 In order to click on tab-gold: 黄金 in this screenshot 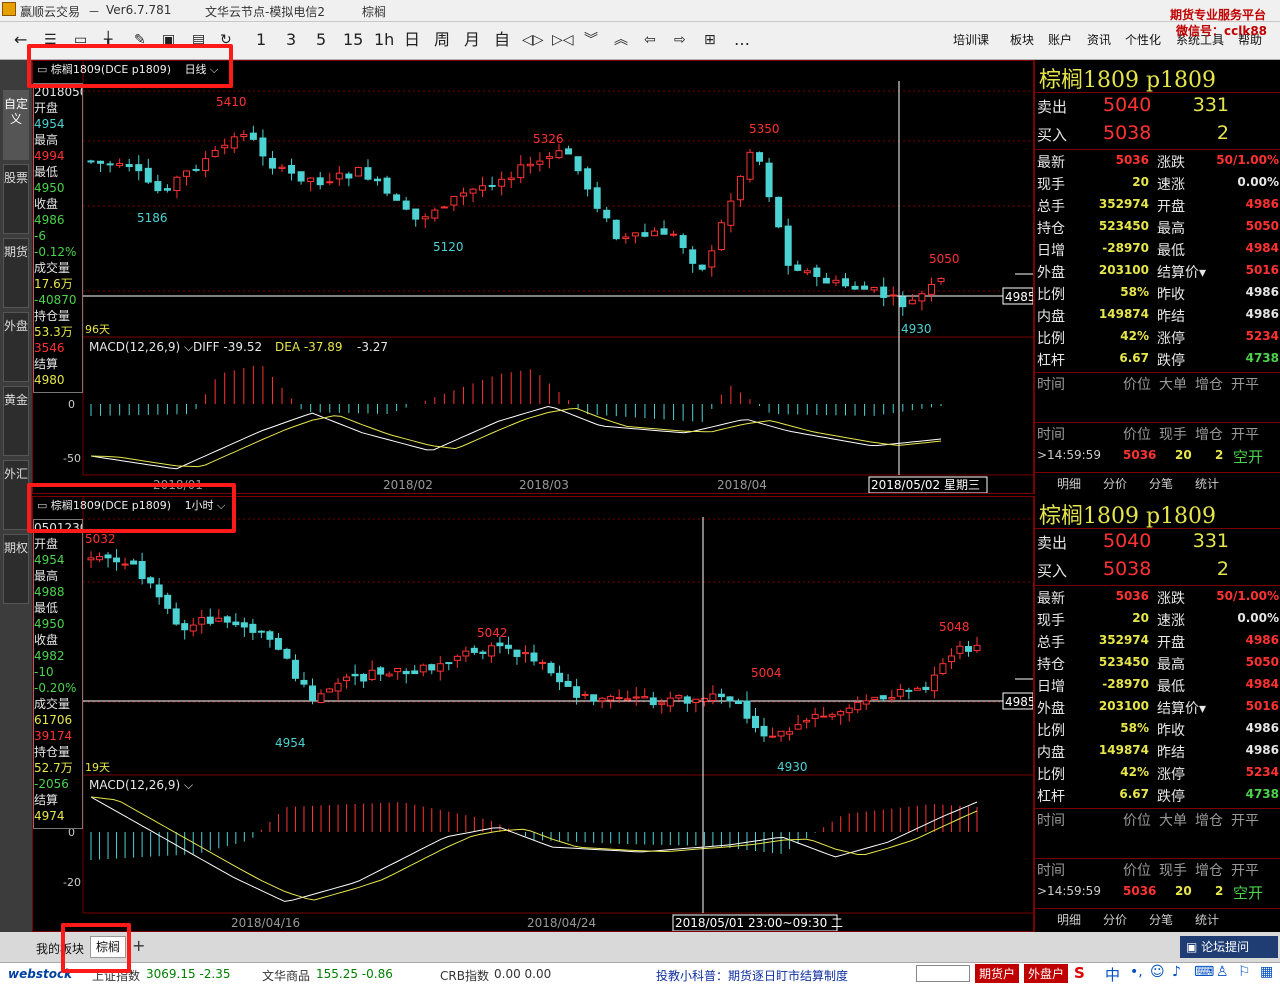, I will do `click(16, 421)`.